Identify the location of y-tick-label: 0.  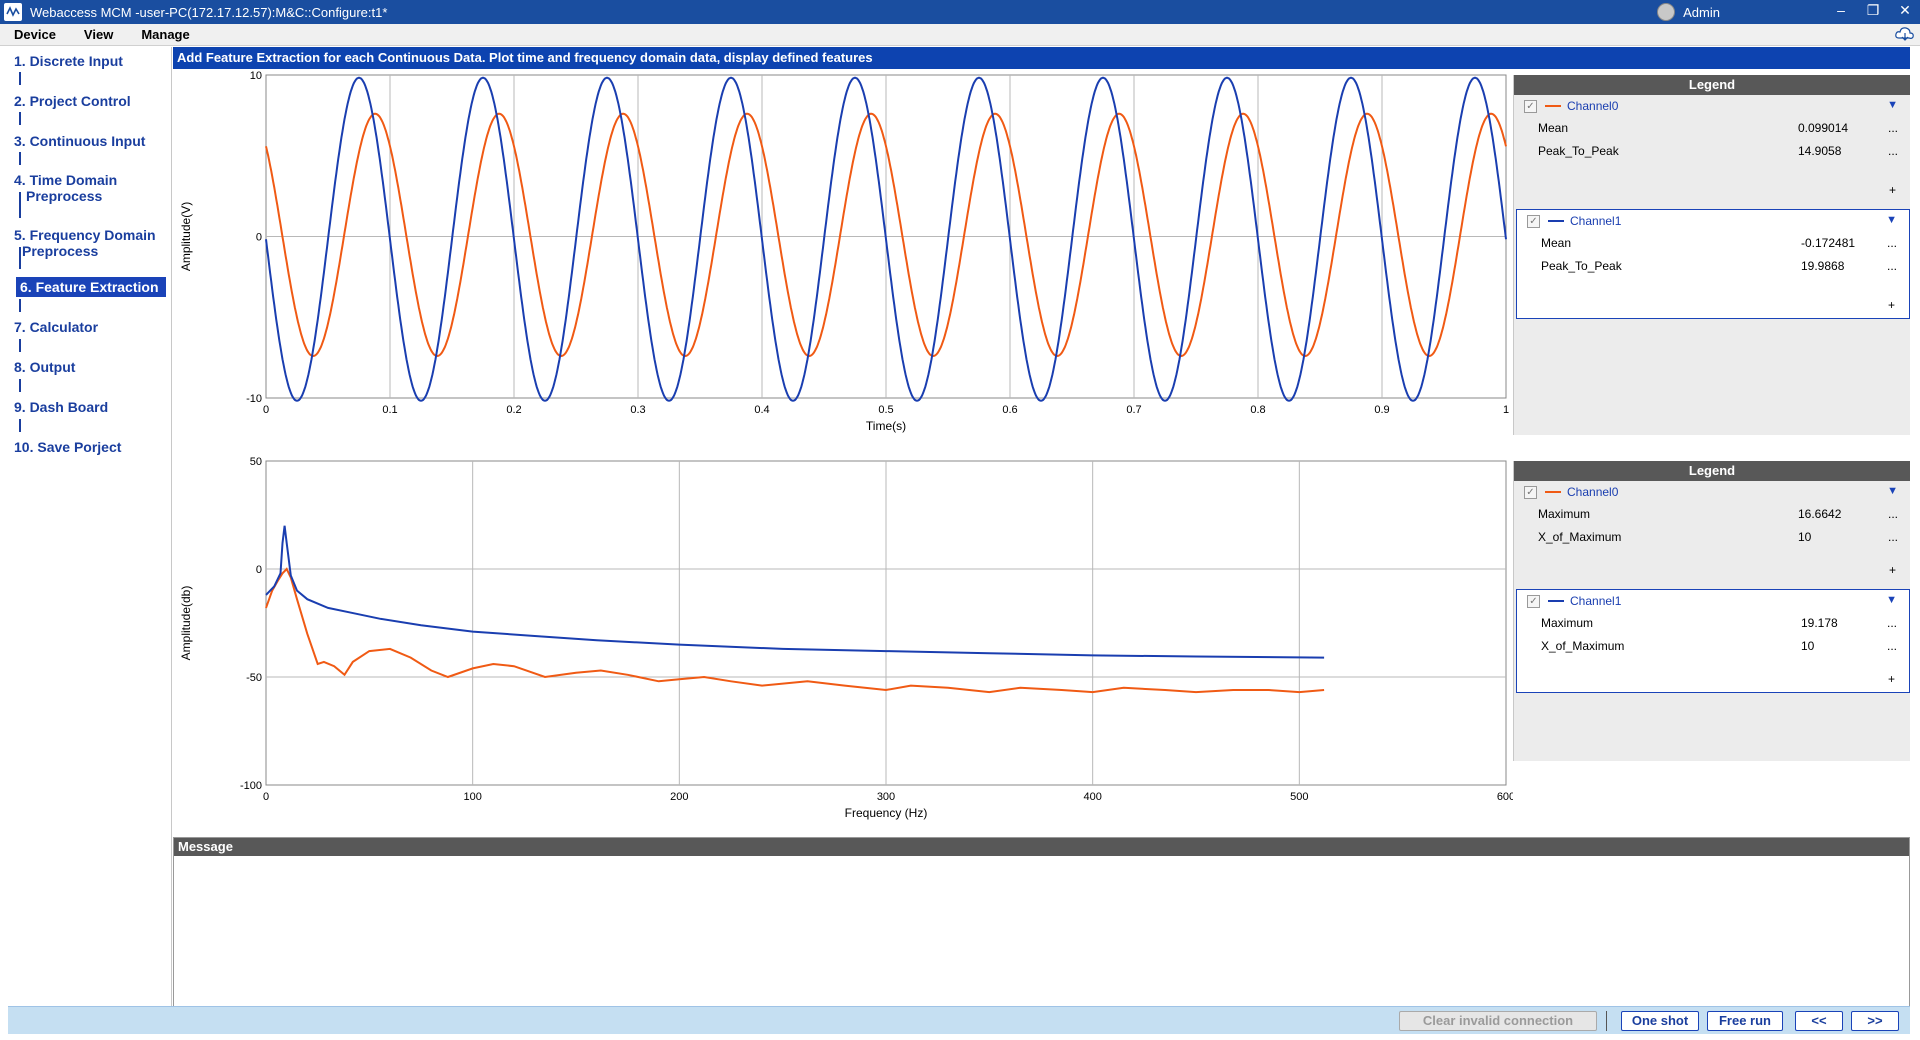
(259, 570).